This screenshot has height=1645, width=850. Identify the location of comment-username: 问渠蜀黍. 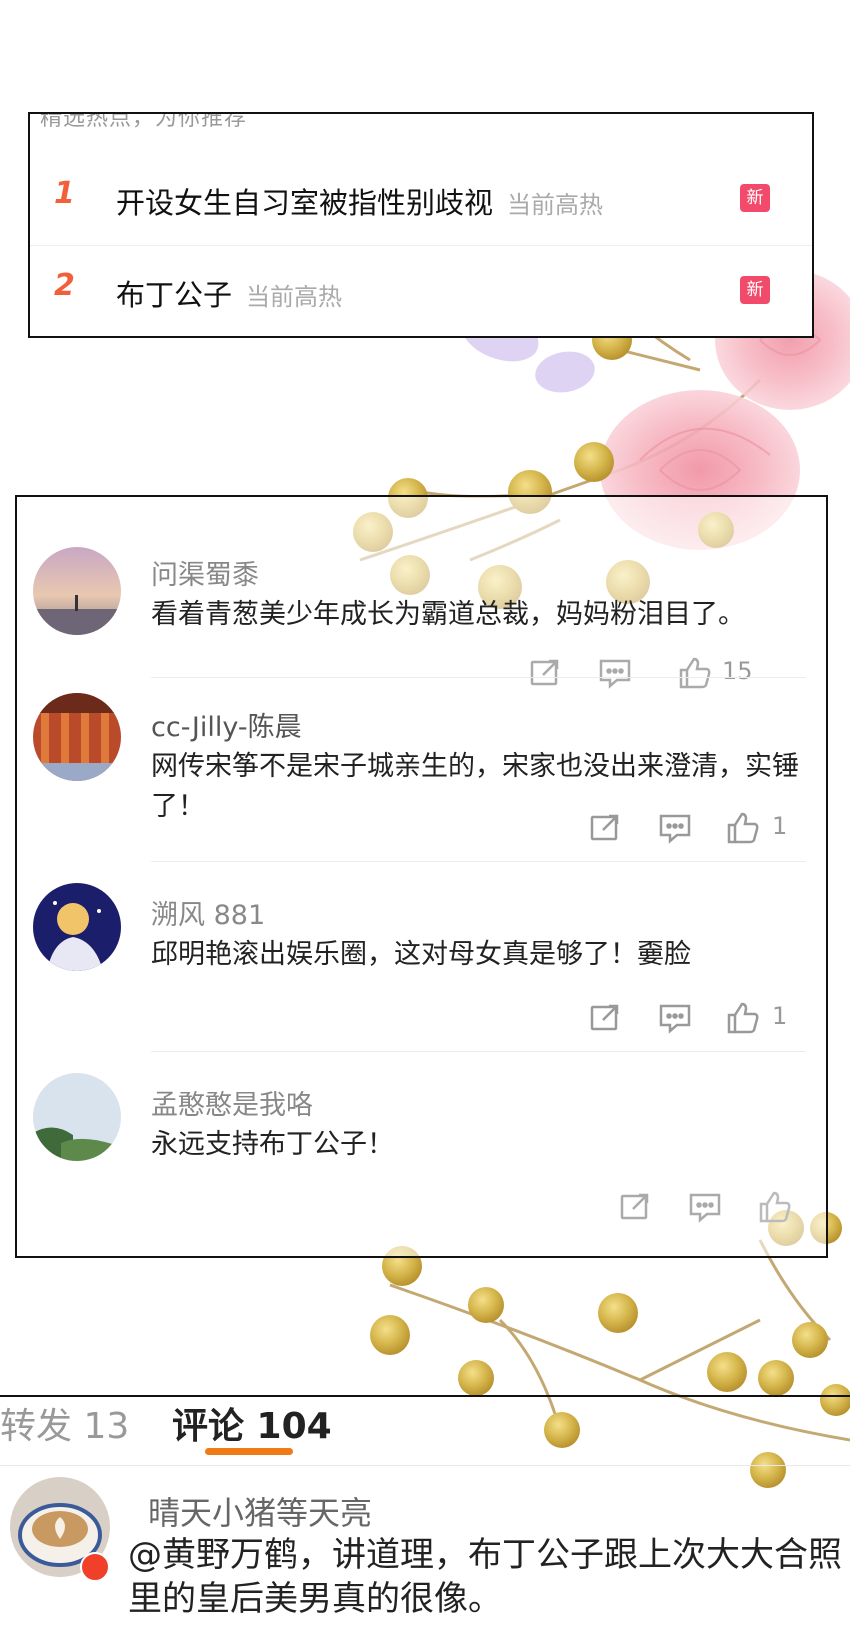
(205, 572).